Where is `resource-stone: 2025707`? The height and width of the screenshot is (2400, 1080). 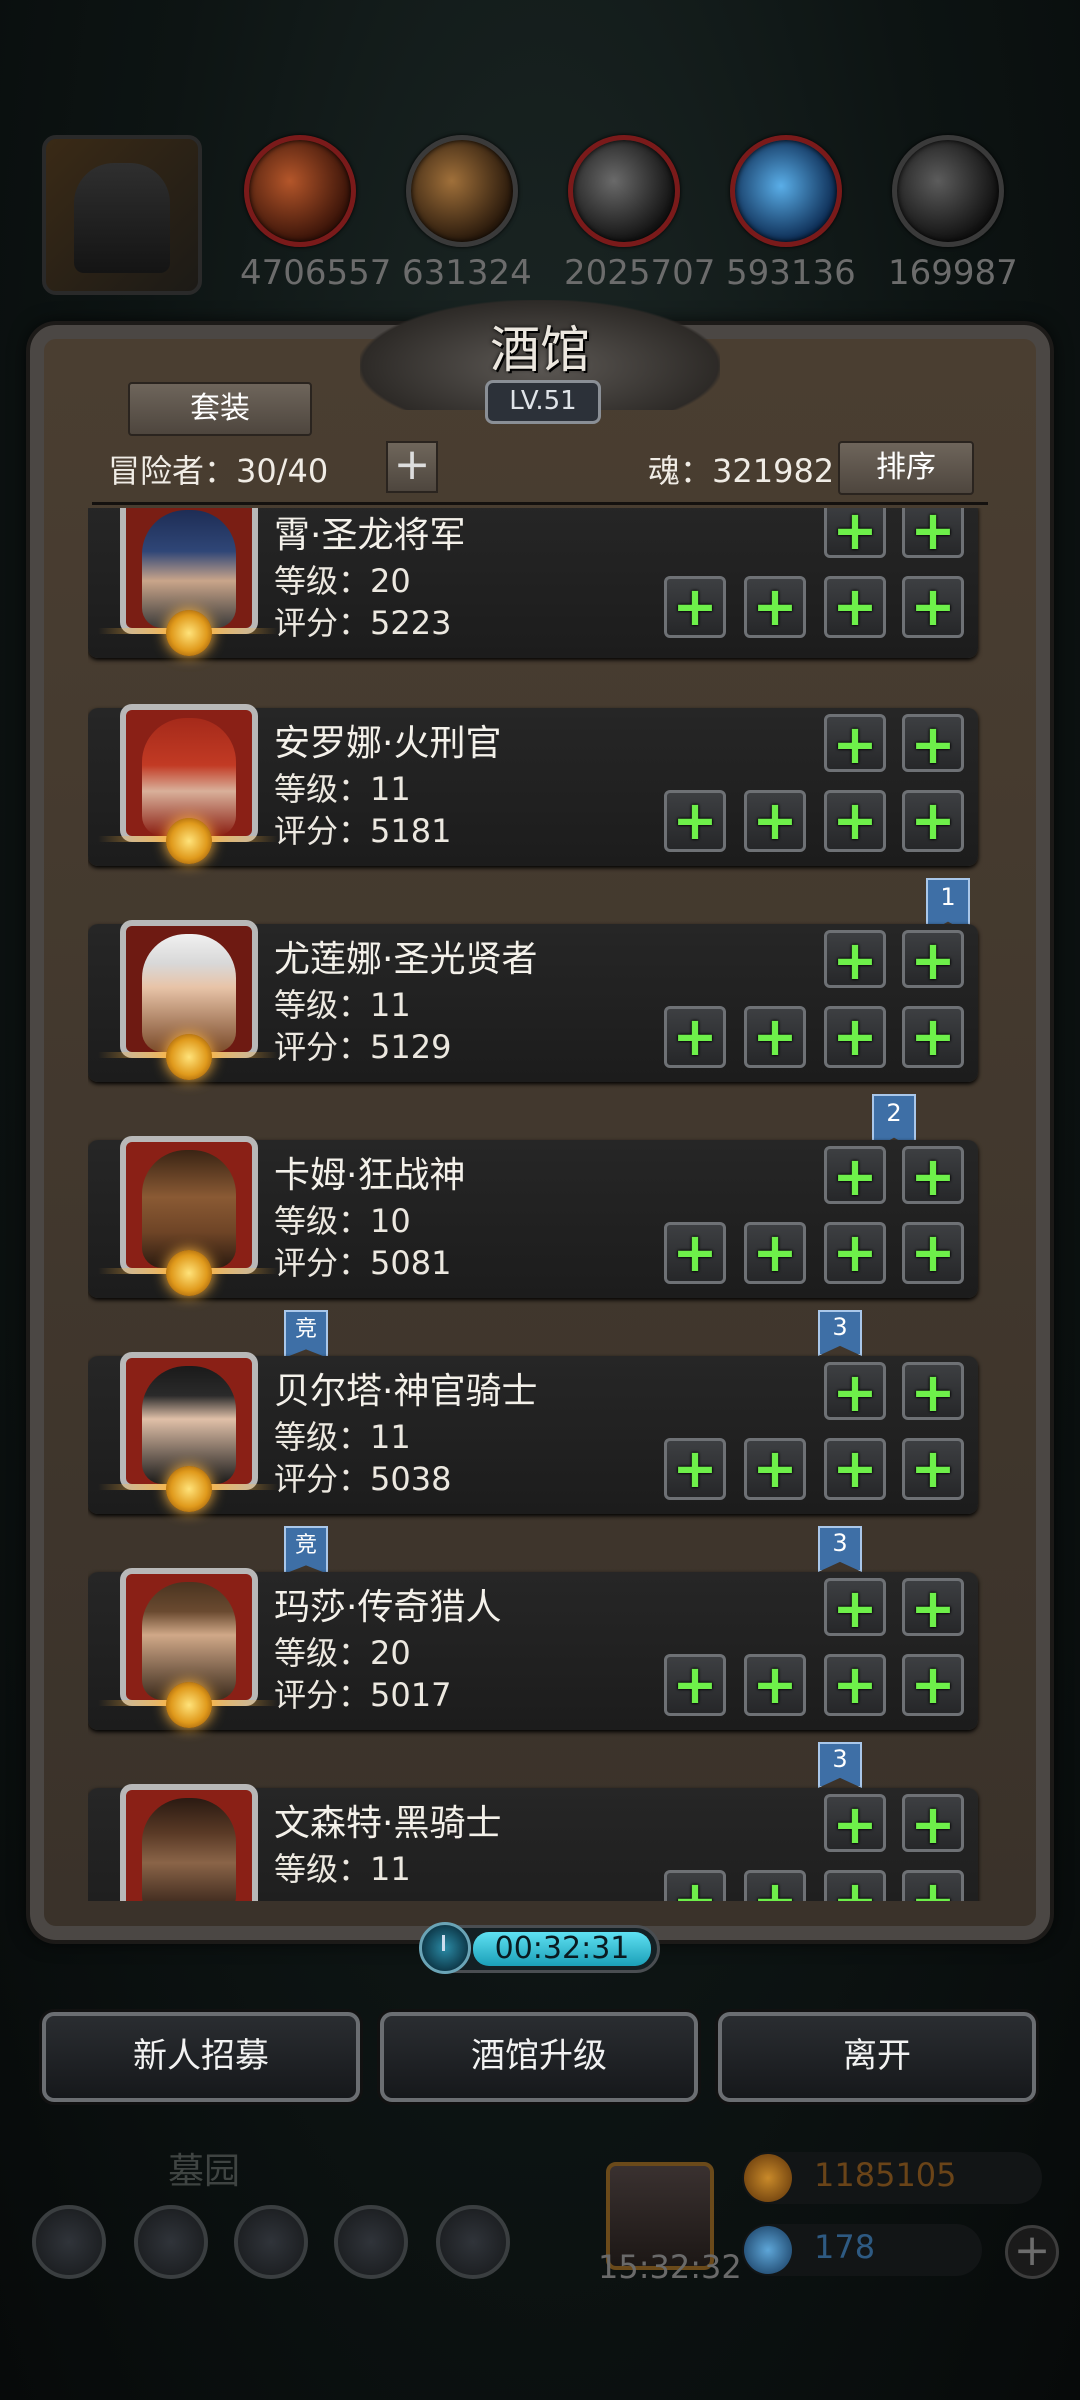
resource-stone: 2025707 is located at coordinates (640, 214).